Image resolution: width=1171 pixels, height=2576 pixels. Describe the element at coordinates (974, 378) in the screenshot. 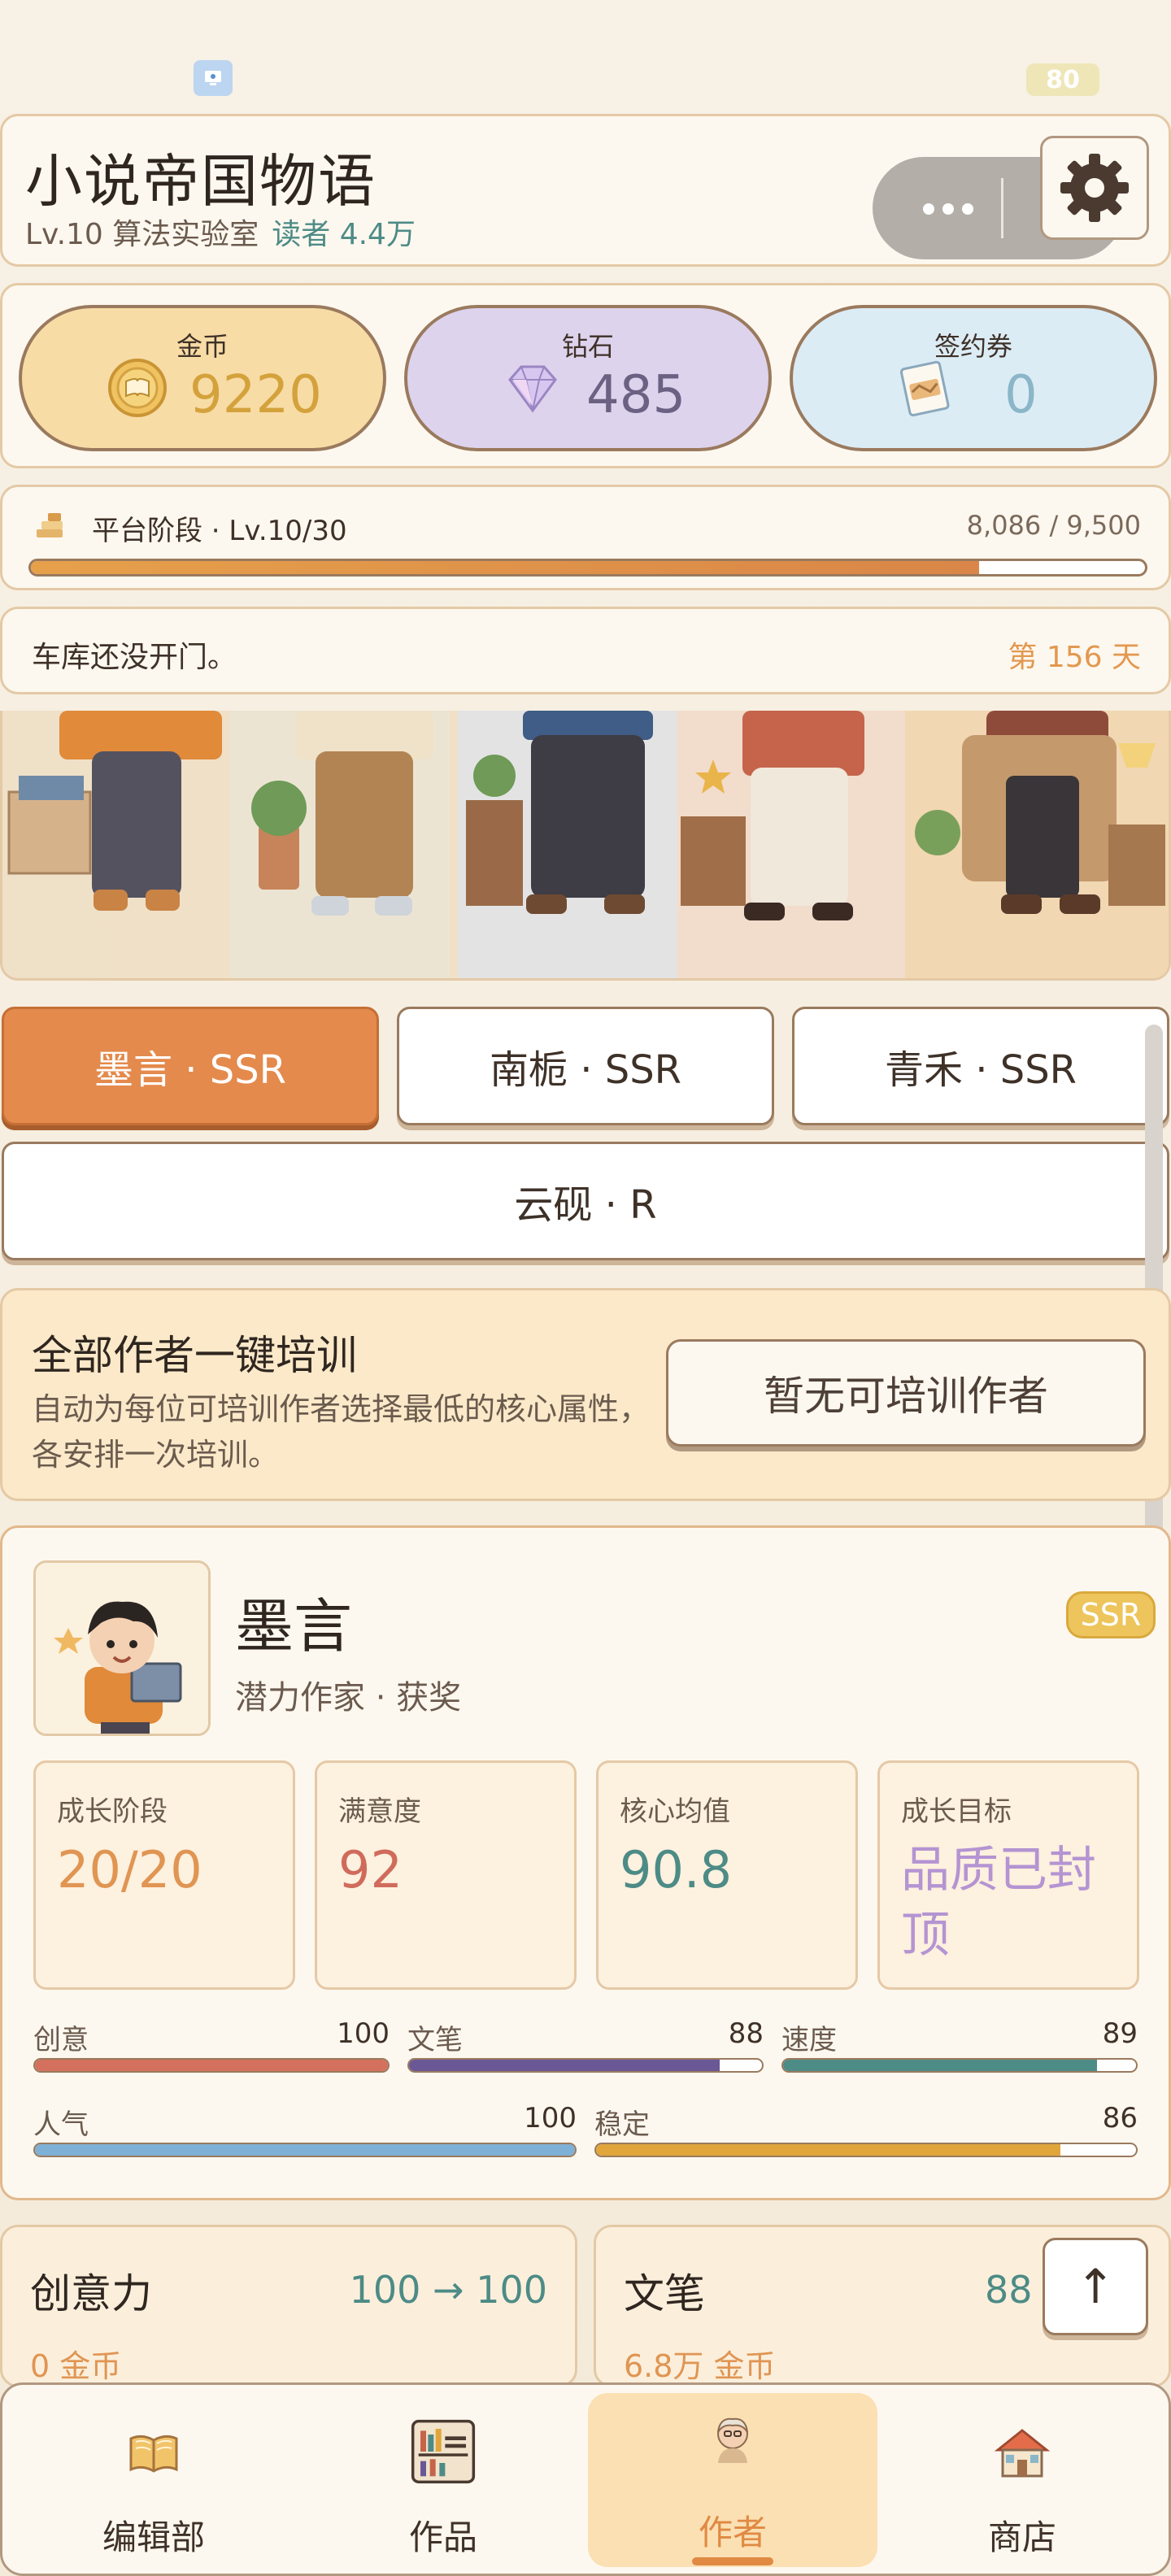

I see `ticket-pill: 签约券 0` at that location.